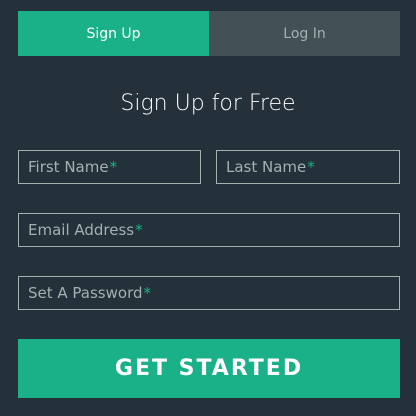 Image resolution: width=416 pixels, height=416 pixels. I want to click on last-name-field: Last Name *, so click(308, 167).